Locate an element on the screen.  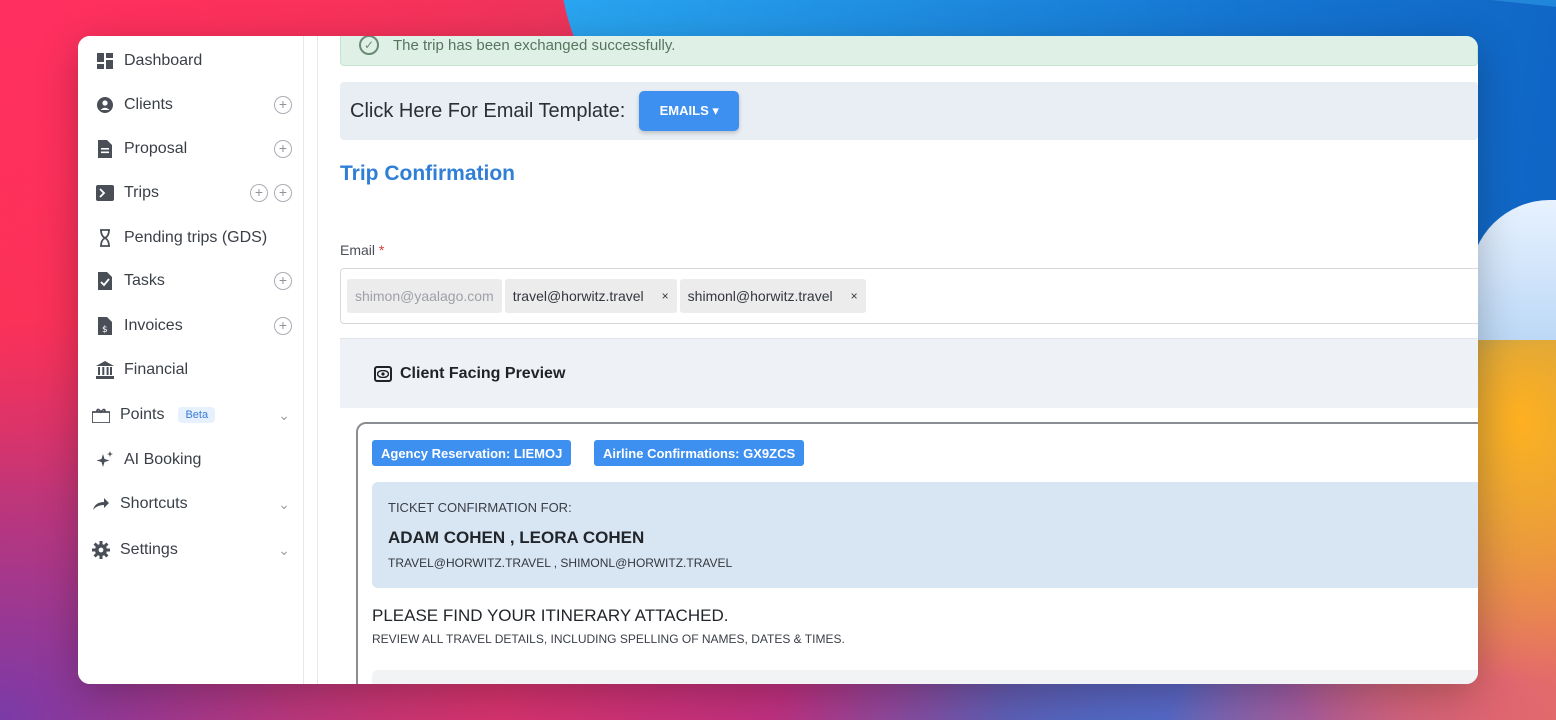
email-chip-text: shimonl@horwitz.travel is located at coordinates (760, 296).